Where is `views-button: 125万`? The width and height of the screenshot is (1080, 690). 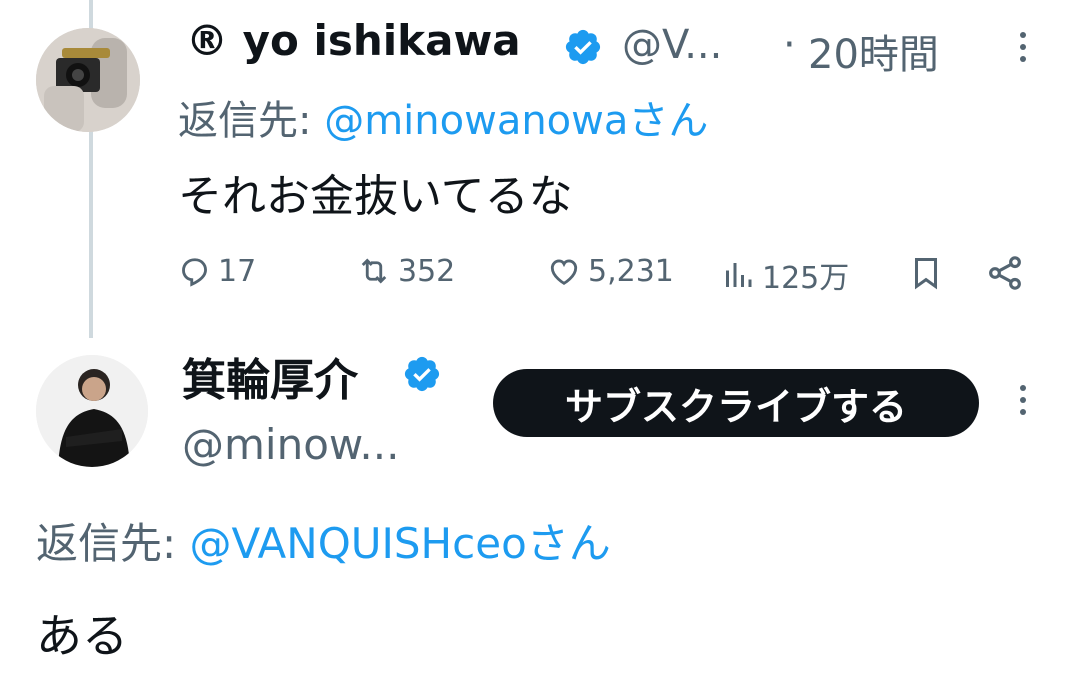
views-button: 125万 is located at coordinates (784, 275).